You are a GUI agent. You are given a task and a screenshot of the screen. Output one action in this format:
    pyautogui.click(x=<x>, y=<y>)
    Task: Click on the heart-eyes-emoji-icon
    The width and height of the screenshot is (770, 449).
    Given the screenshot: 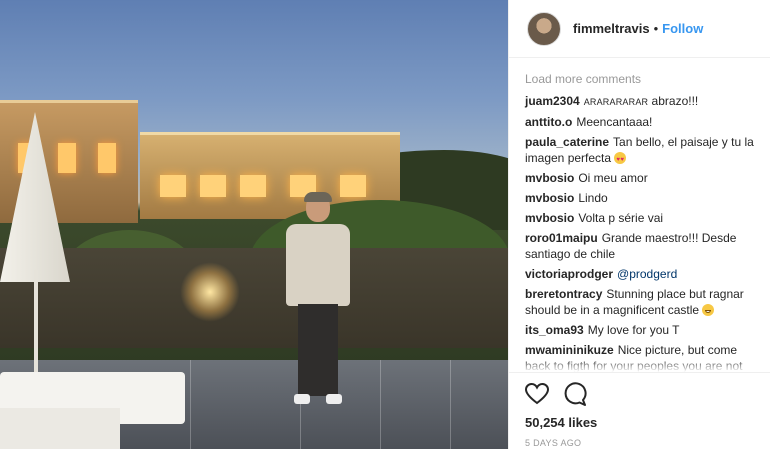 What is the action you would take?
    pyautogui.click(x=620, y=160)
    